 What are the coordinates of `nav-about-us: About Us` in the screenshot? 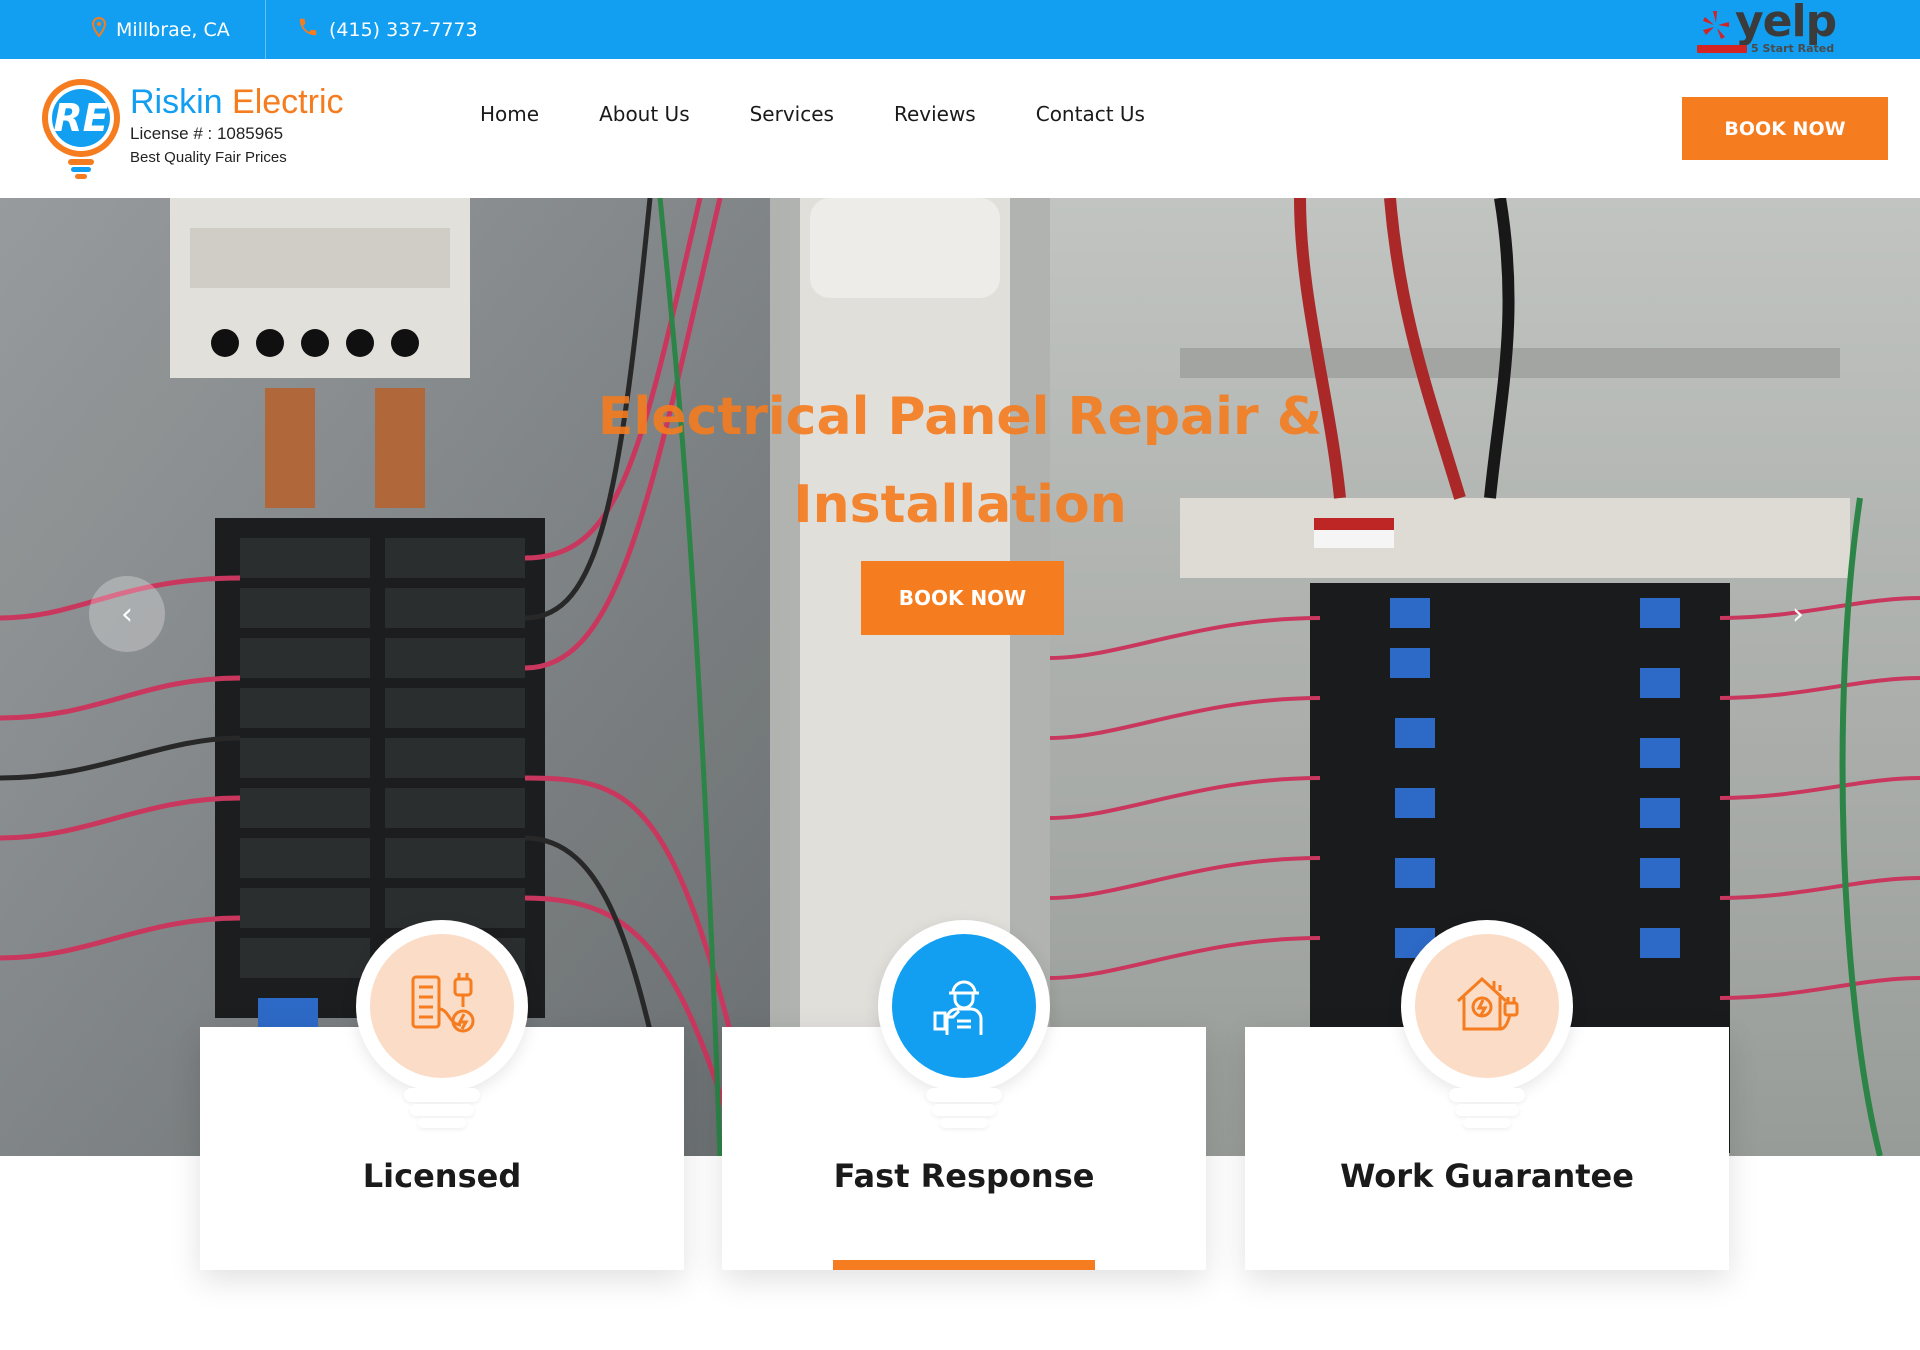 It's located at (644, 114).